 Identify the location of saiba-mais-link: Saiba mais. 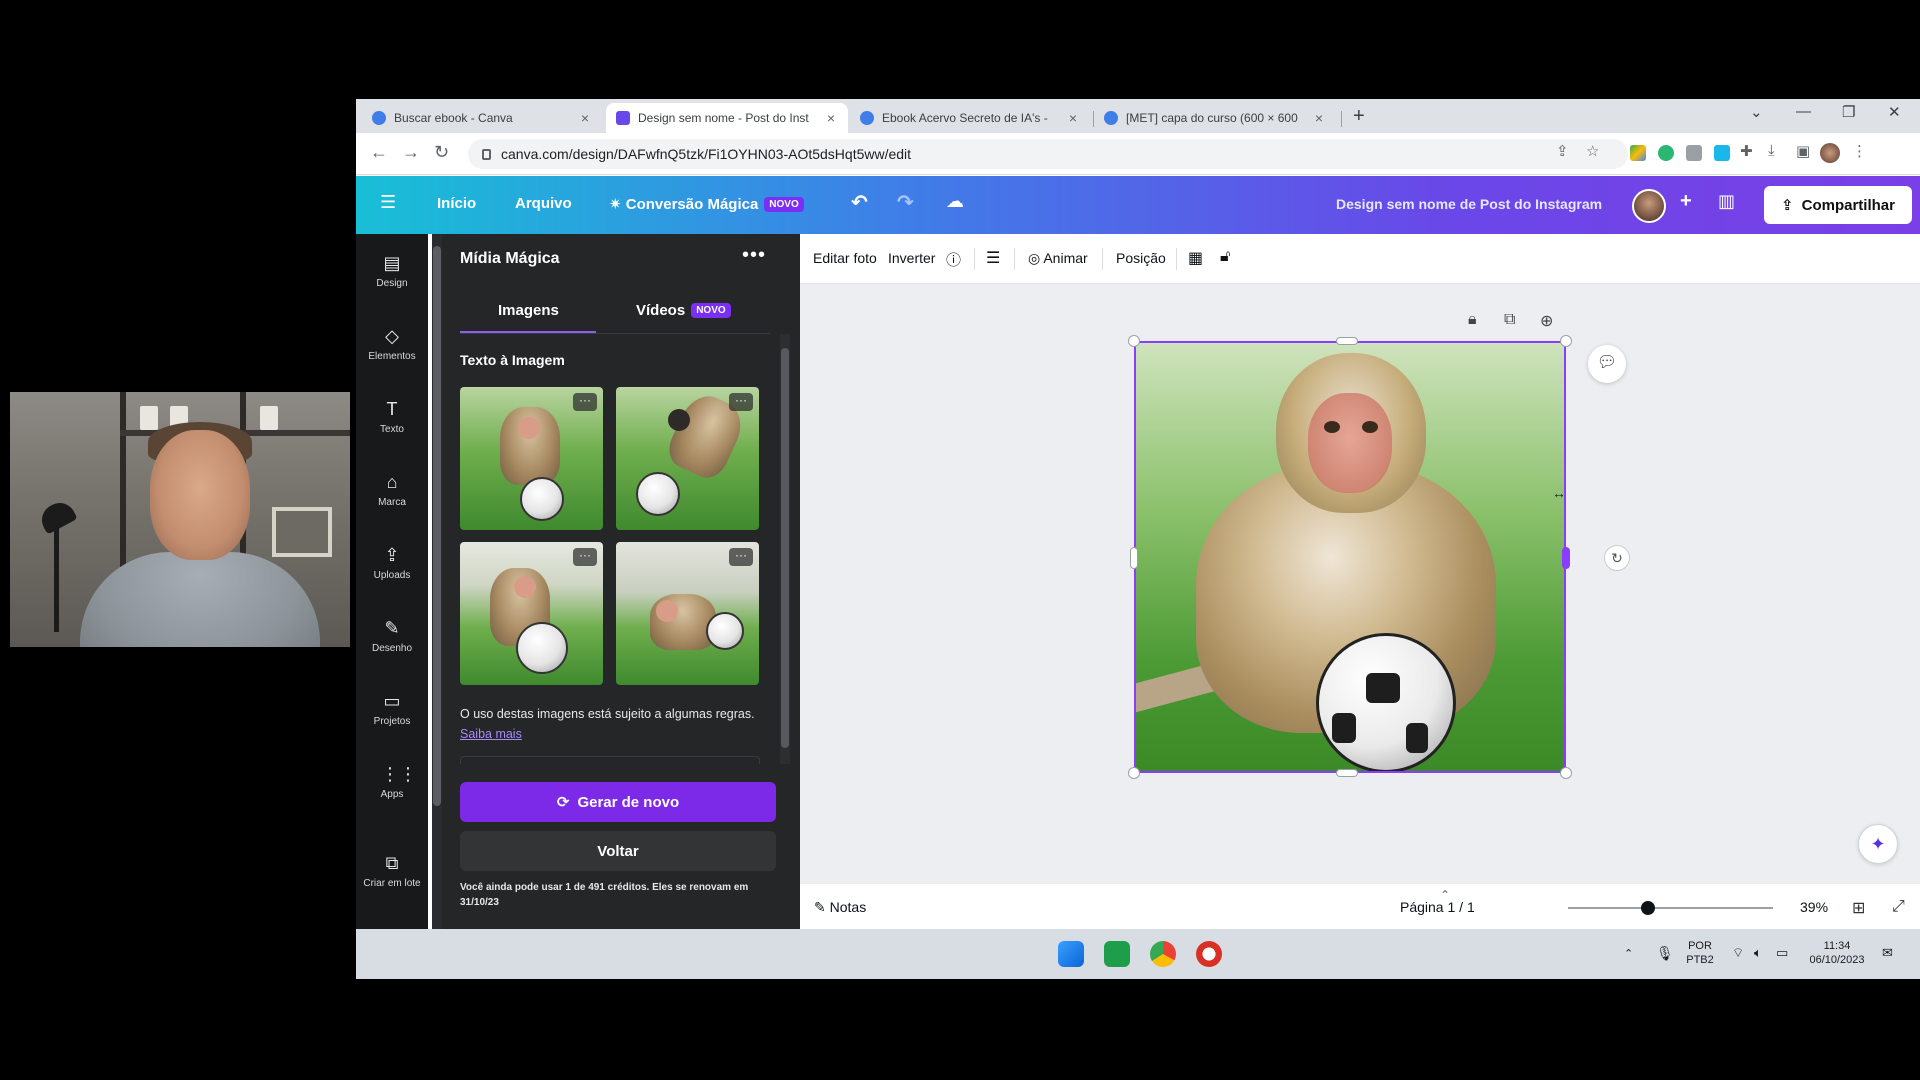
(491, 734).